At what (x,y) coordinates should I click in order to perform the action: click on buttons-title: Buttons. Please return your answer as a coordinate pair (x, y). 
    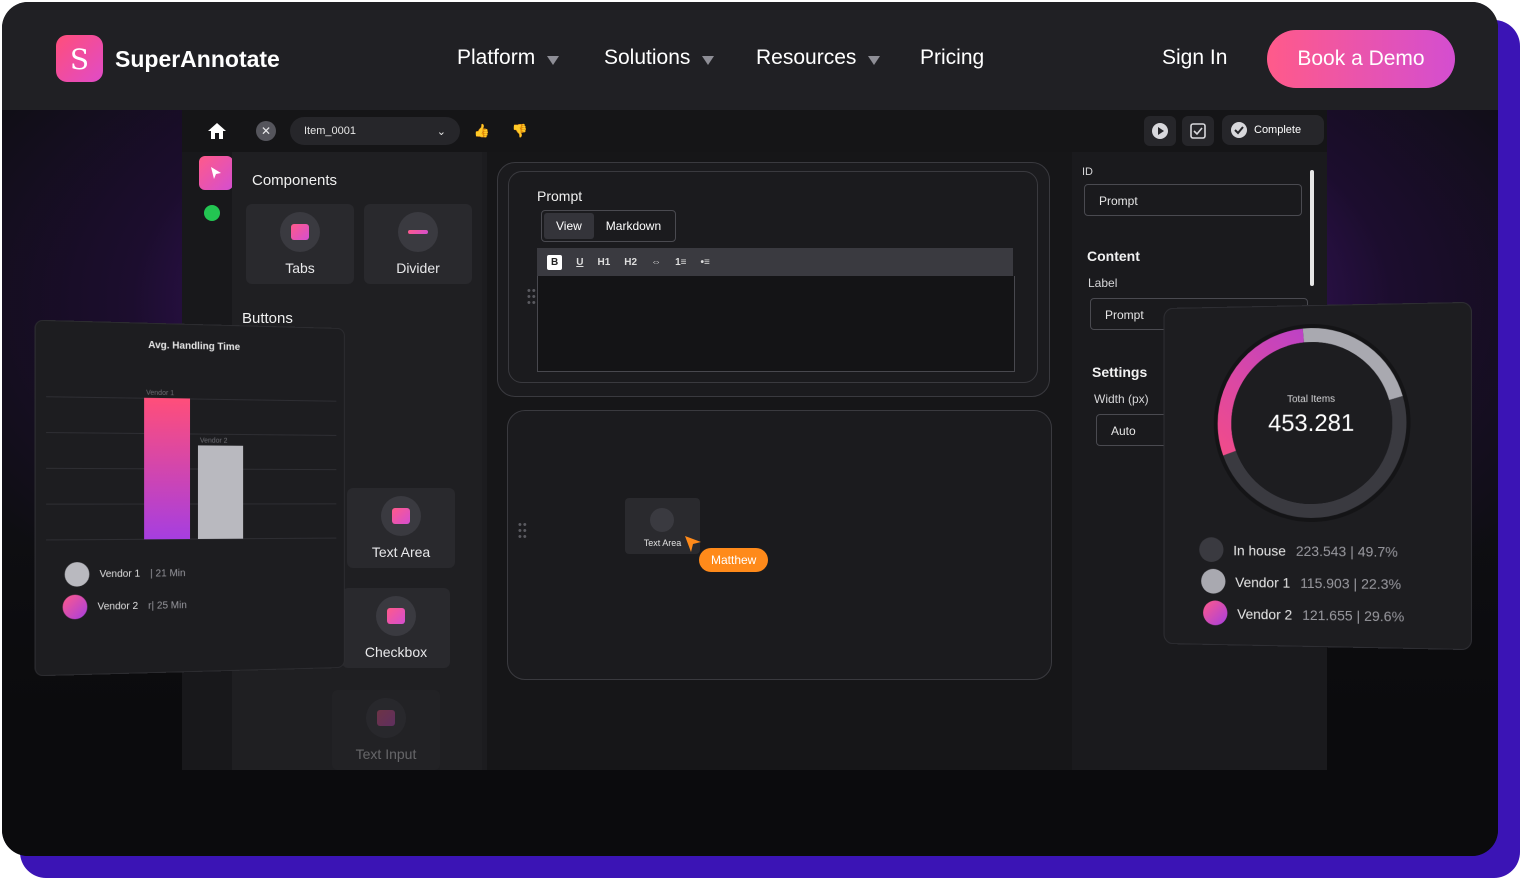
    Looking at the image, I should click on (267, 318).